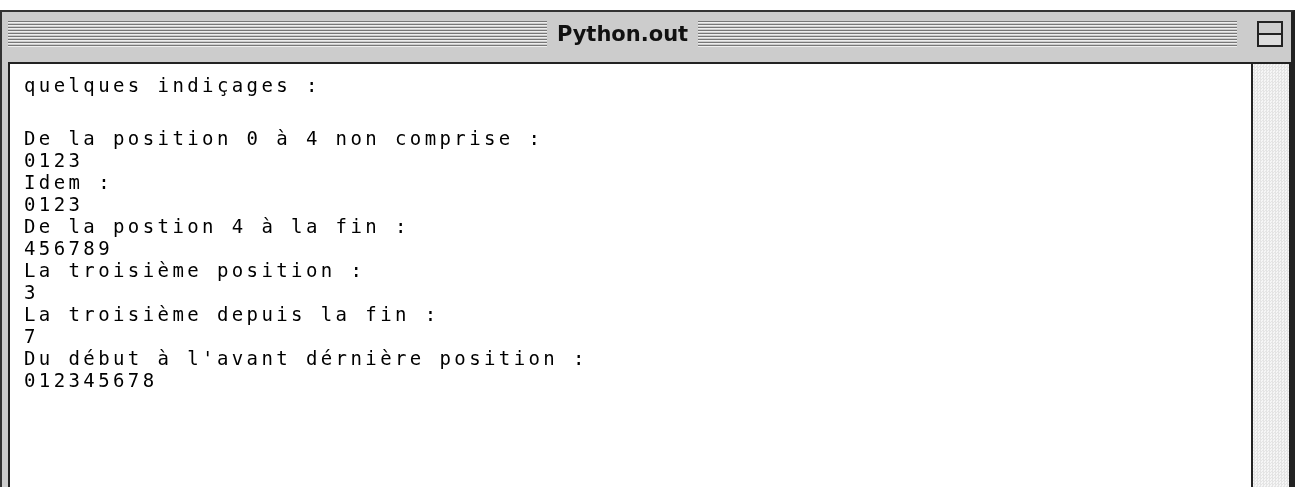 The image size is (1312, 487). What do you see at coordinates (195, 270) in the screenshot?
I see `output-line: La troisième position :` at bounding box center [195, 270].